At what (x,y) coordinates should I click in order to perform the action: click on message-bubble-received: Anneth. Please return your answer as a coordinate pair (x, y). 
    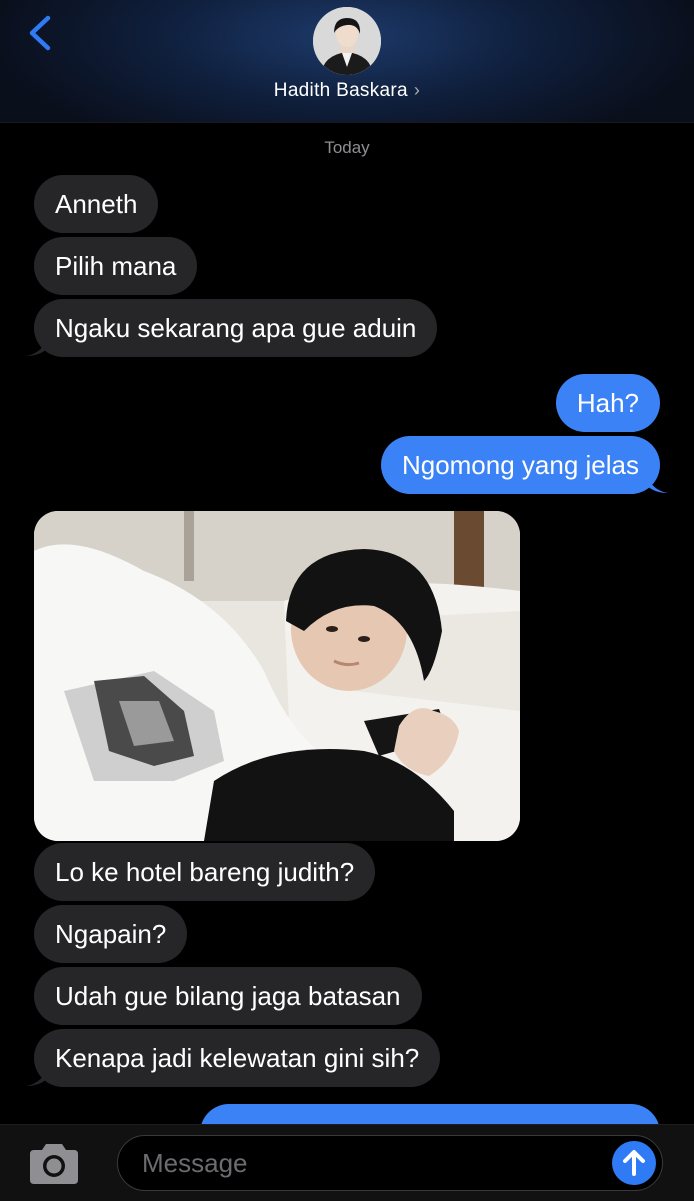
    Looking at the image, I should click on (96, 204).